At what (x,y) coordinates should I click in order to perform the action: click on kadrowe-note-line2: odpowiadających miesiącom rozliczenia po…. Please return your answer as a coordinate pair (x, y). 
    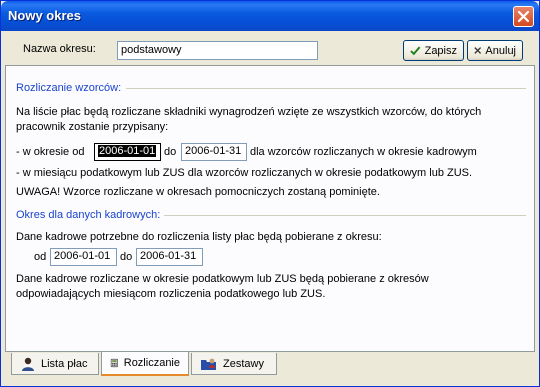
    Looking at the image, I should click on (171, 294).